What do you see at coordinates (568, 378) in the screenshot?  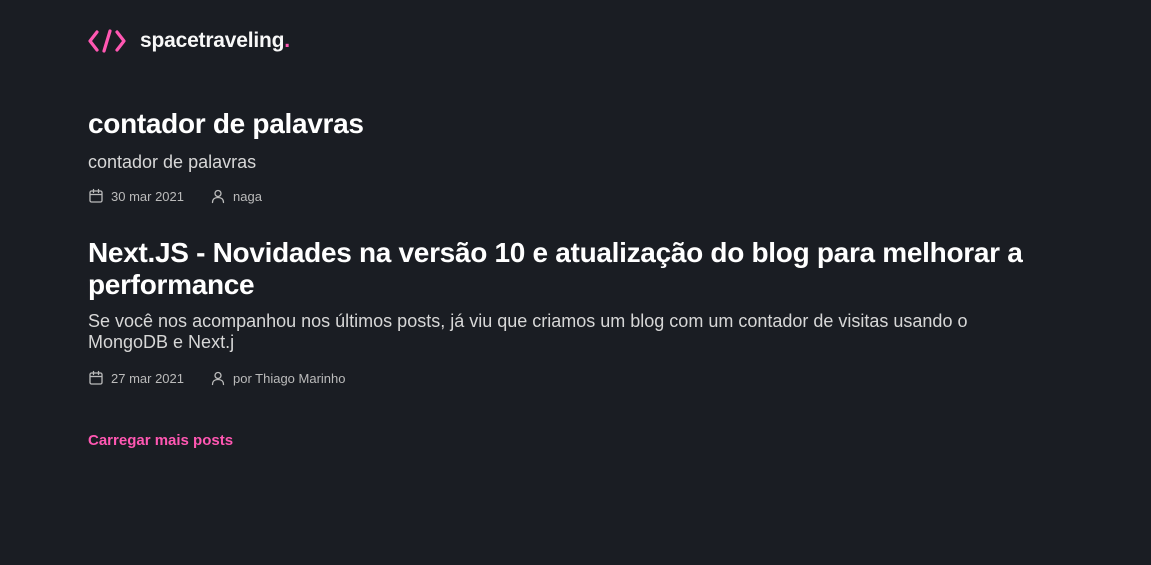 I see `post-meta: 27 mar 2021 por Thiago Marinho` at bounding box center [568, 378].